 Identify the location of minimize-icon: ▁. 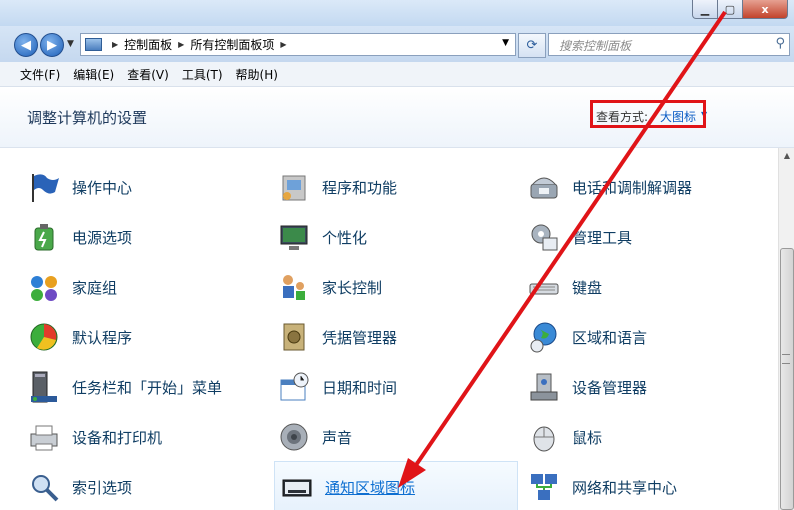
(705, 9).